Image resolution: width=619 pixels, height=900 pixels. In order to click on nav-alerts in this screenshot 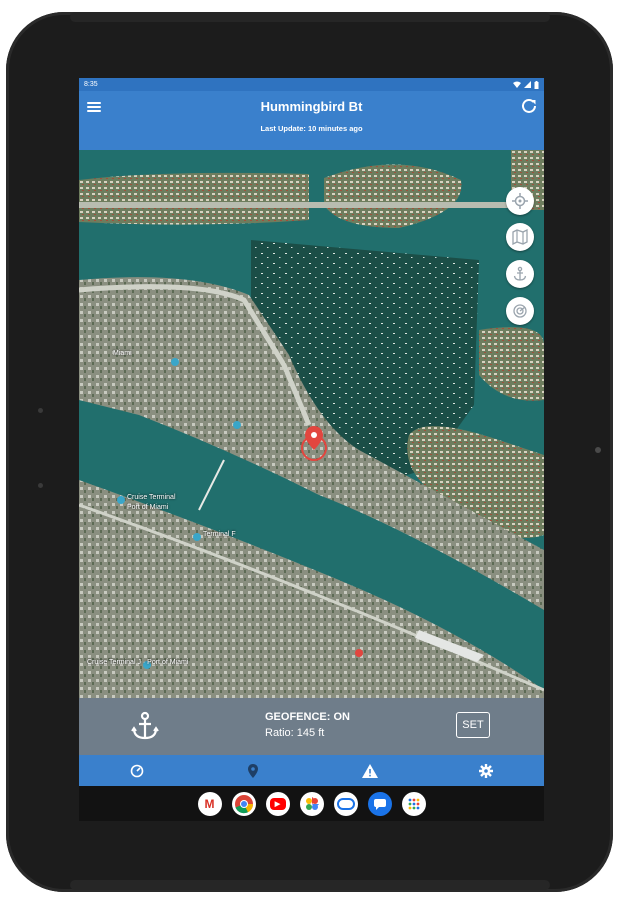, I will do `click(370, 770)`.